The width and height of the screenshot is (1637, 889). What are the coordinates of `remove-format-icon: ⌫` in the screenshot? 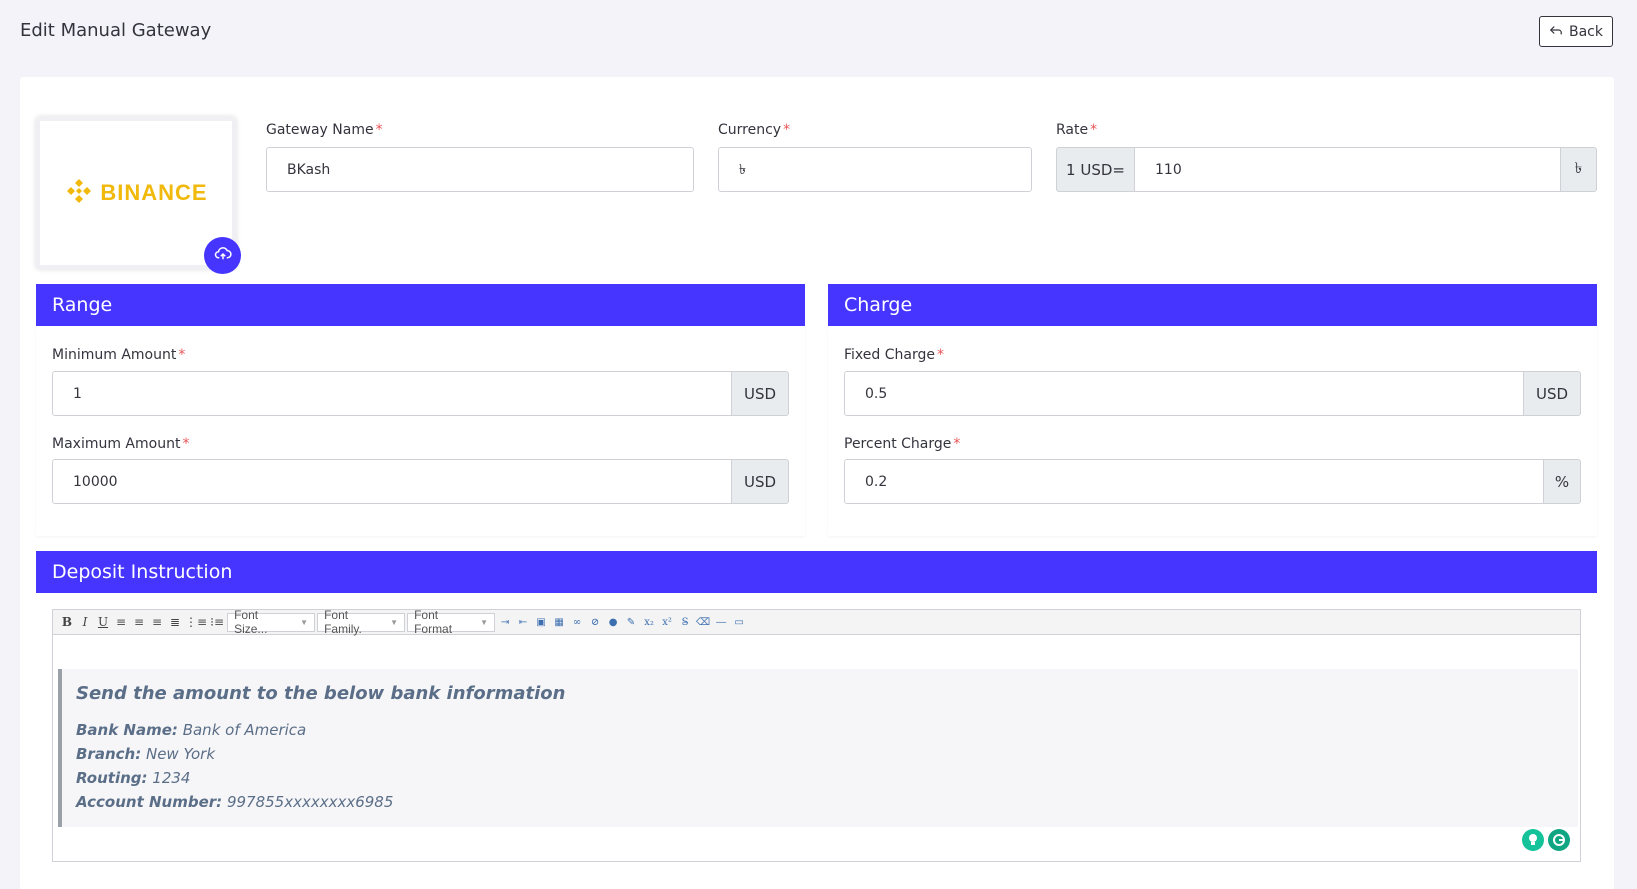 It's located at (703, 622).